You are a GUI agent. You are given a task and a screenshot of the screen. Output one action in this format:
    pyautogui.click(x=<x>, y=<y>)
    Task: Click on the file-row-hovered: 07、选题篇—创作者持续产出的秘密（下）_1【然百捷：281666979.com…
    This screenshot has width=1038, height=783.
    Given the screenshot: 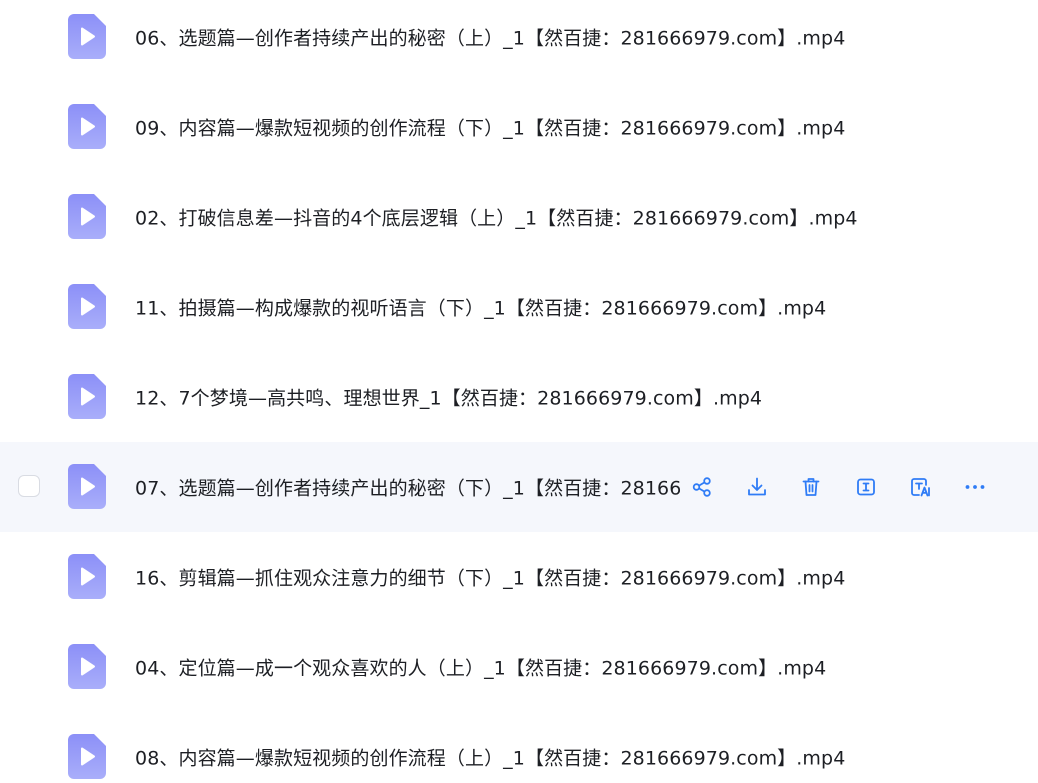 What is the action you would take?
    pyautogui.click(x=519, y=487)
    